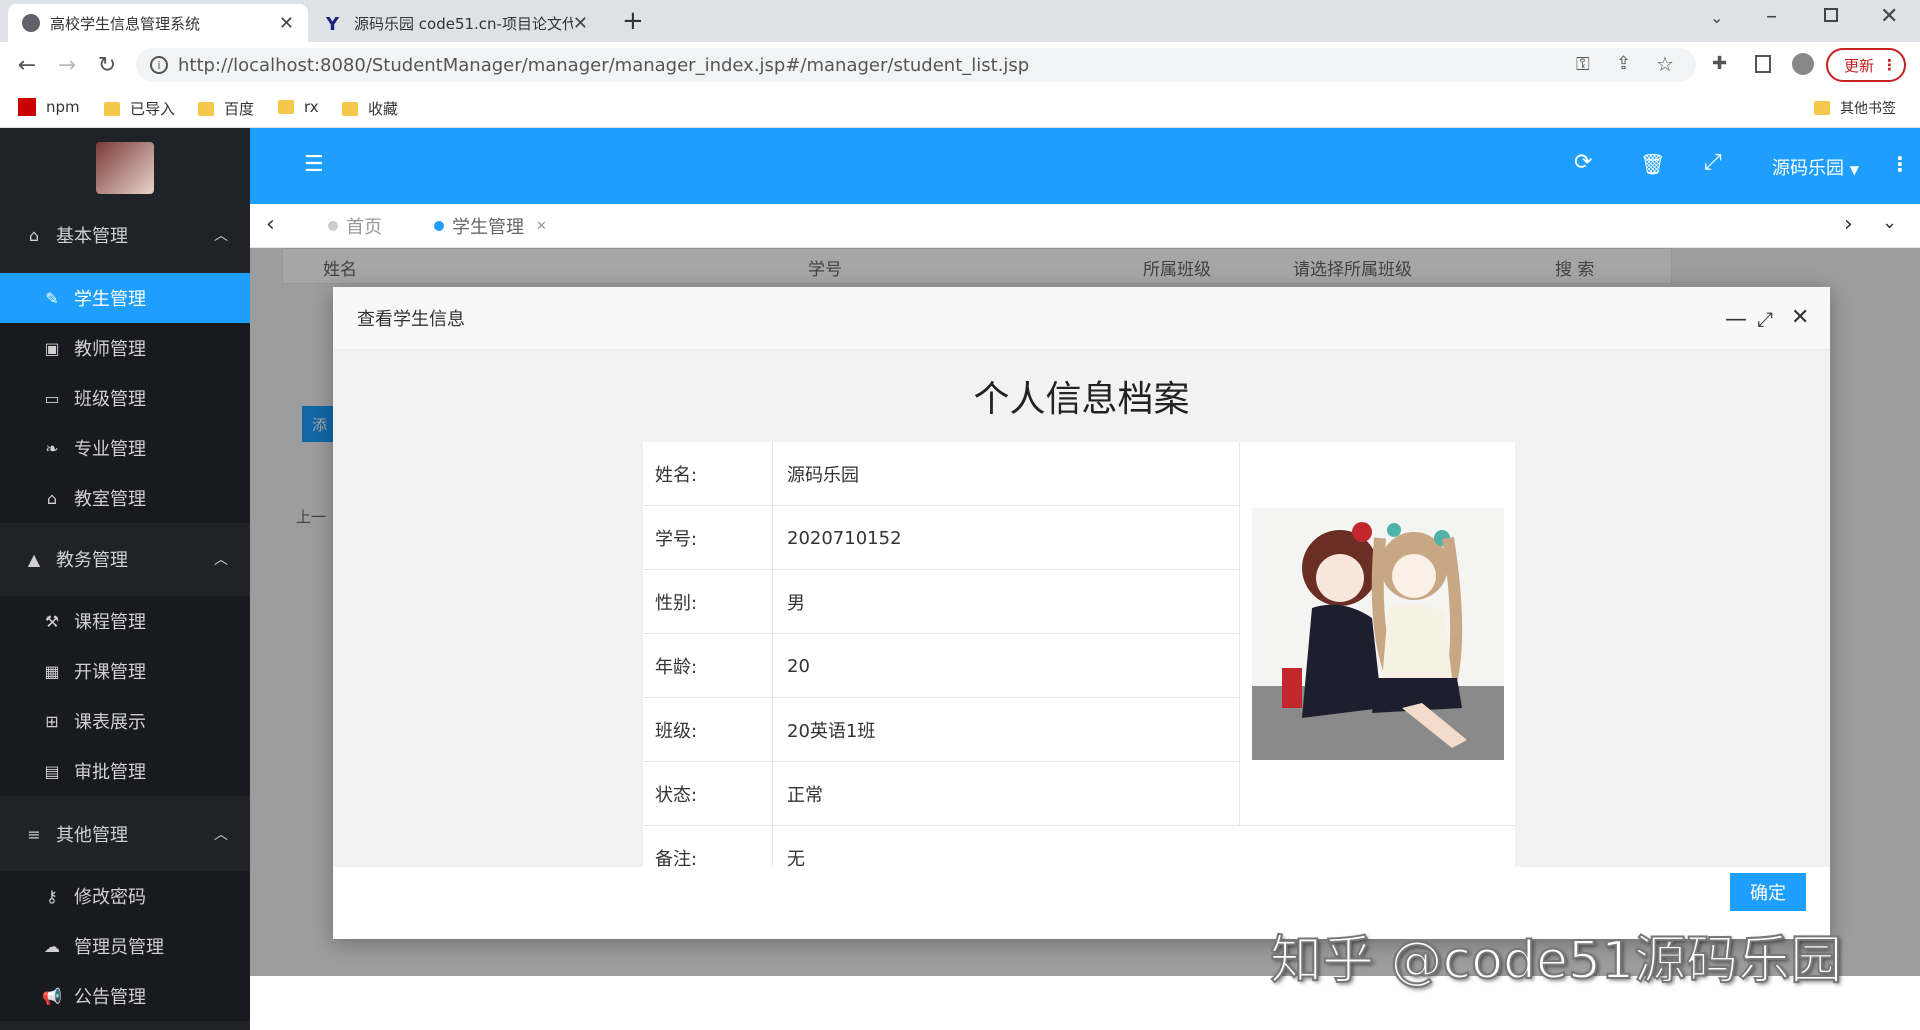  Describe the element at coordinates (633, 21) in the screenshot. I see `new-tab-icon: +` at that location.